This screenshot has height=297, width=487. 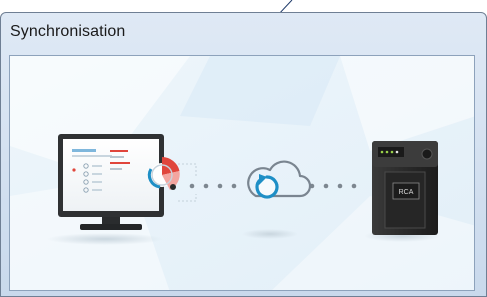 What do you see at coordinates (243, 30) in the screenshot?
I see `window-titlebar: Synchronisation` at bounding box center [243, 30].